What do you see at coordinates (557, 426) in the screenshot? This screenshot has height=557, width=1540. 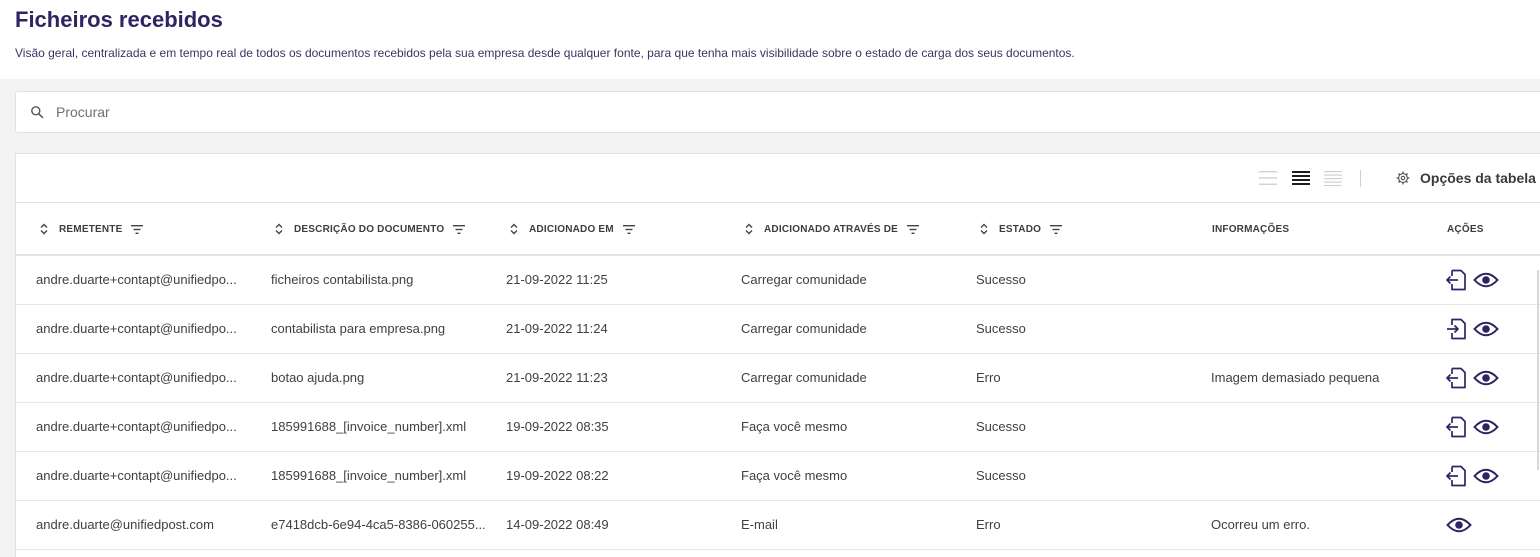 I see `added-on-cell: 19-09-2022 08:35` at bounding box center [557, 426].